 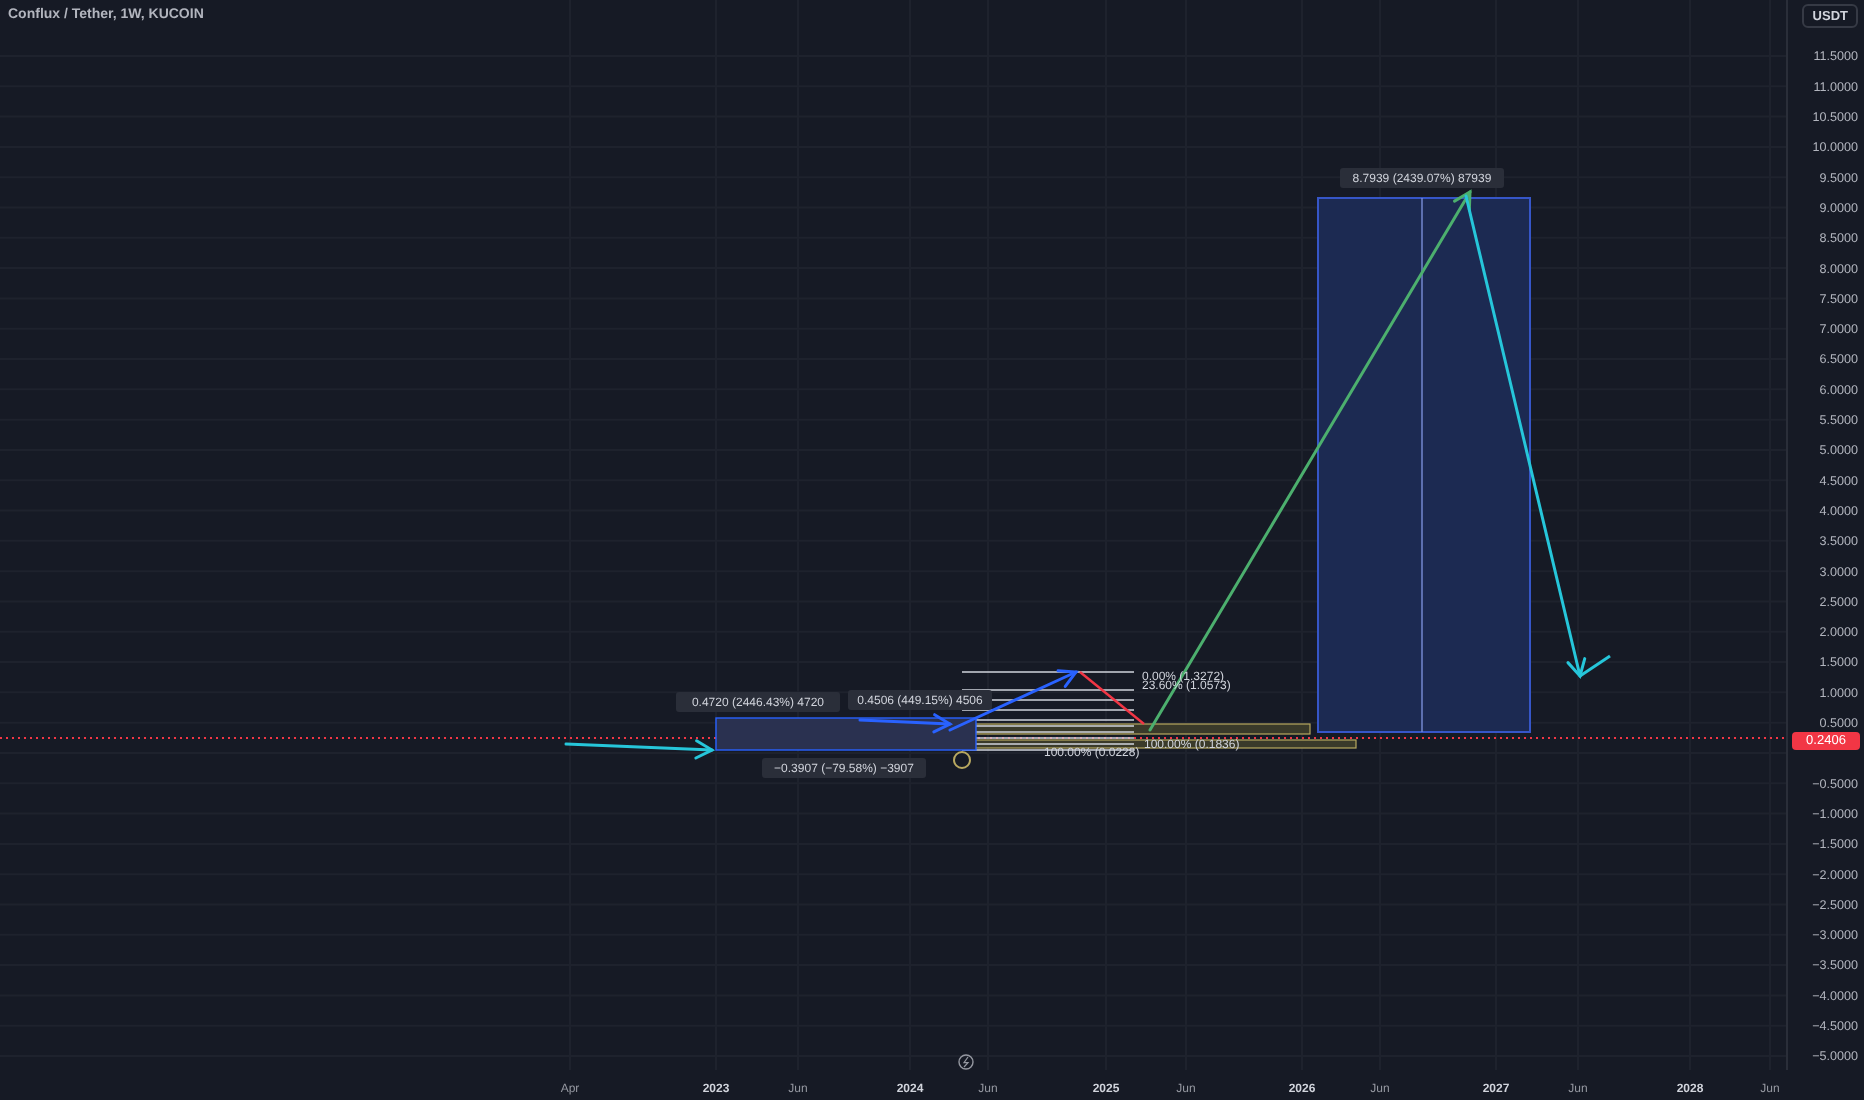 What do you see at coordinates (962, 760) in the screenshot?
I see `coin-icon` at bounding box center [962, 760].